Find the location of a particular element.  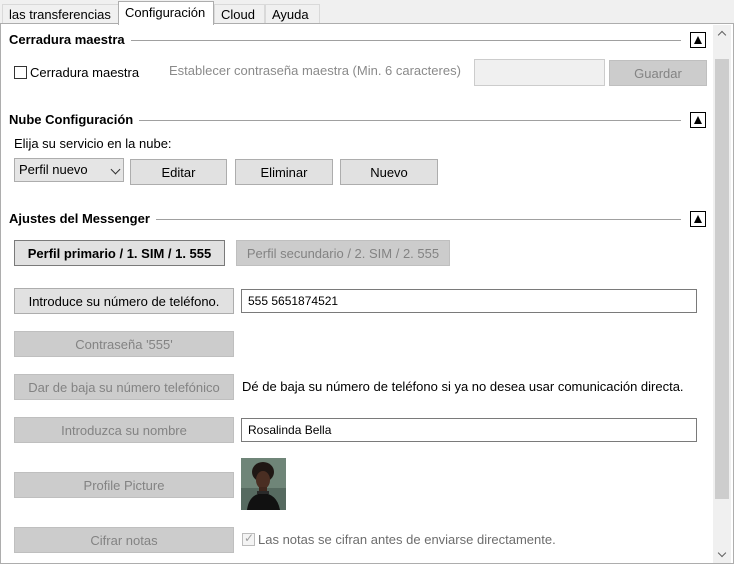

master-lock-checkbox-label: Cerradura maestra is located at coordinates (85, 72).